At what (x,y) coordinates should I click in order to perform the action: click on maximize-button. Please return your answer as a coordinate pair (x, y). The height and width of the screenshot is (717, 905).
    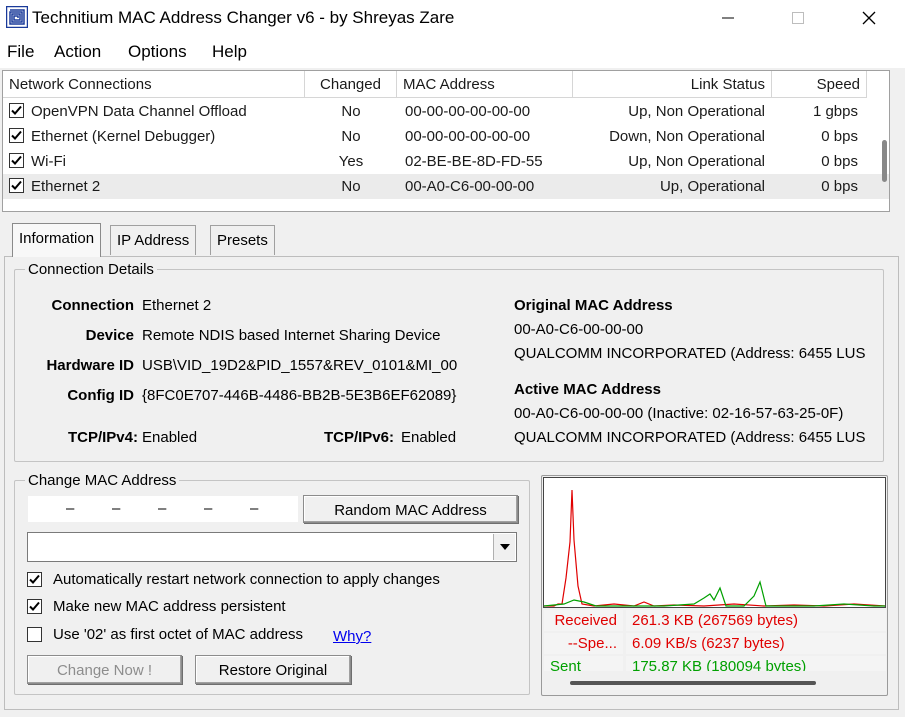
    Looking at the image, I should click on (798, 18).